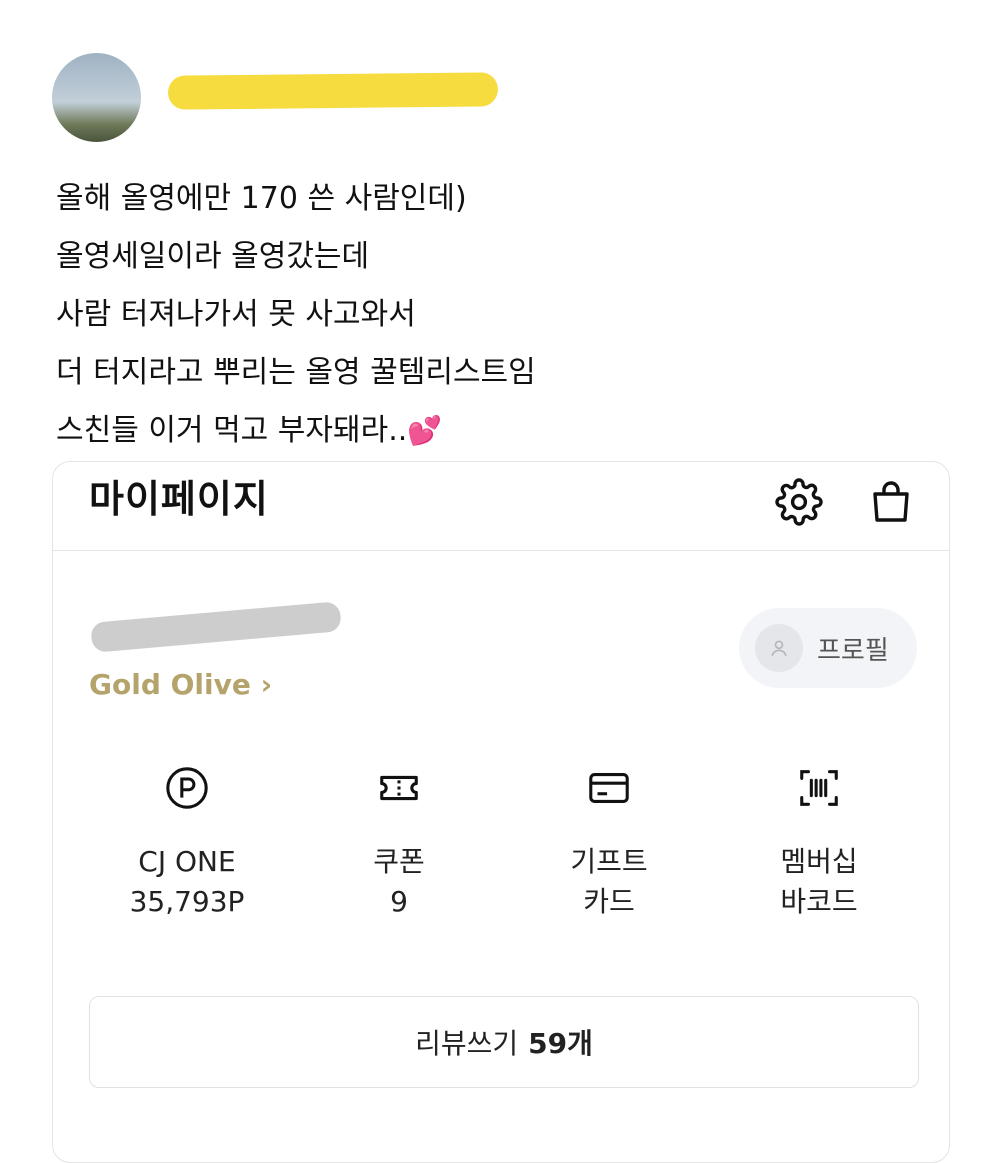 Image resolution: width=1000 pixels, height=1163 pixels. I want to click on quick-link-coupon: 쿠폰 9, so click(399, 842).